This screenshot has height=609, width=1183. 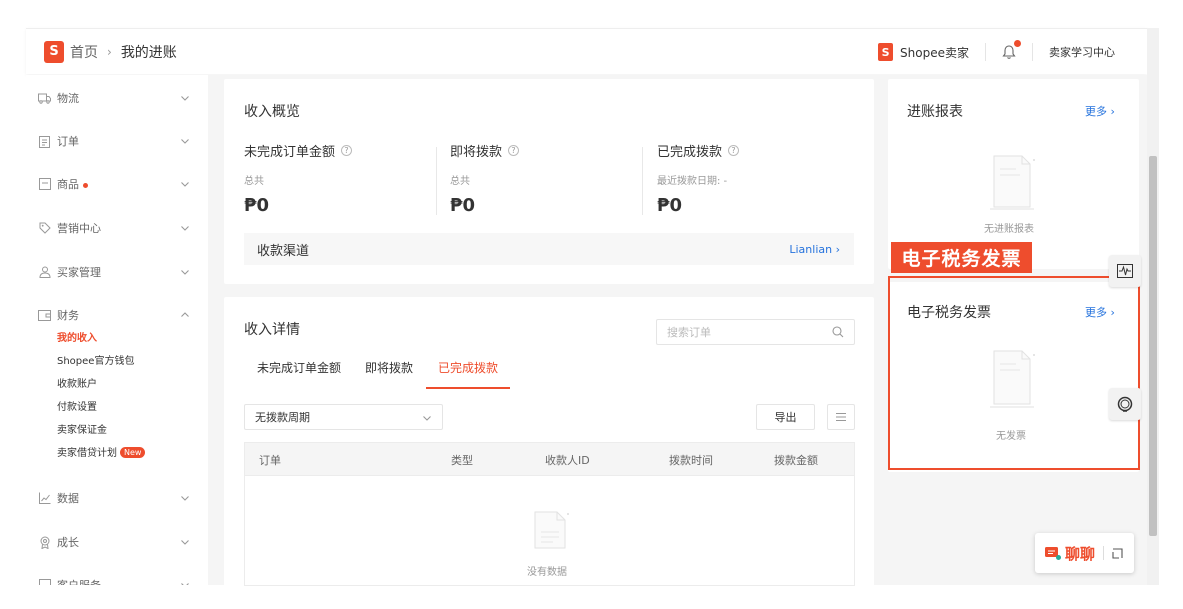 I want to click on empty-data-icon, so click(x=551, y=530).